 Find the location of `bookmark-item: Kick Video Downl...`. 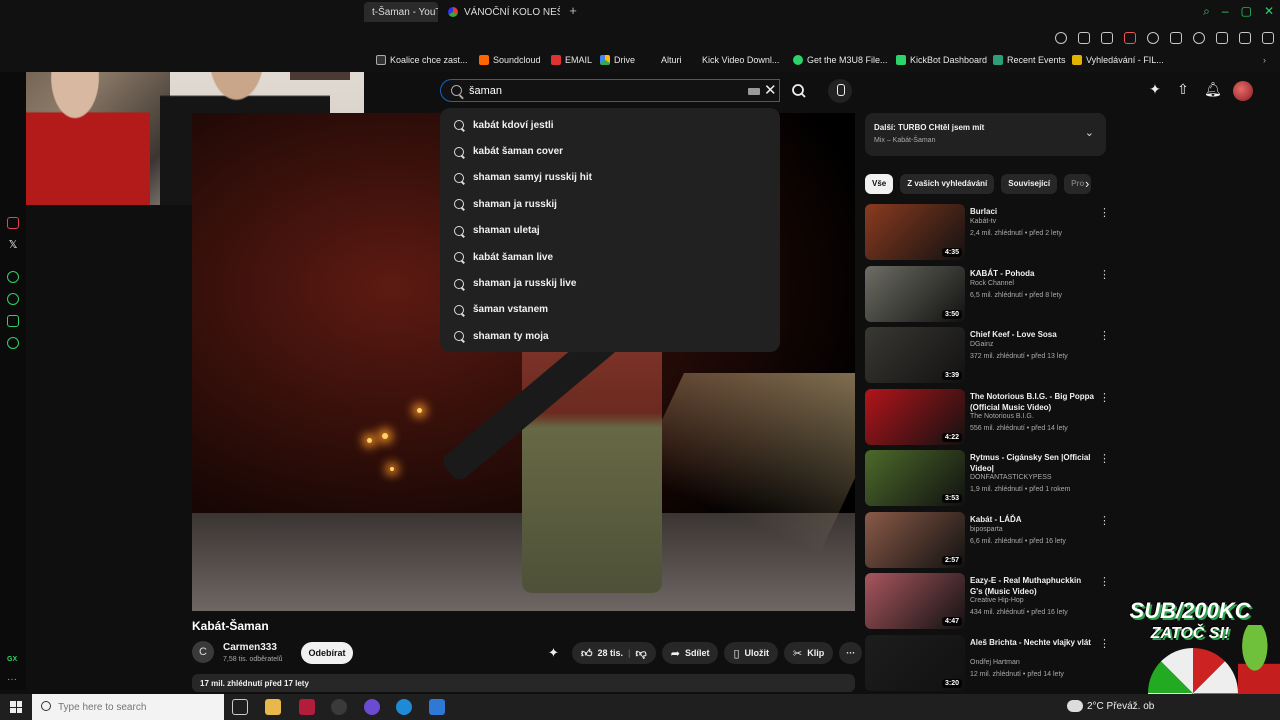

bookmark-item: Kick Video Downl... is located at coordinates (735, 60).